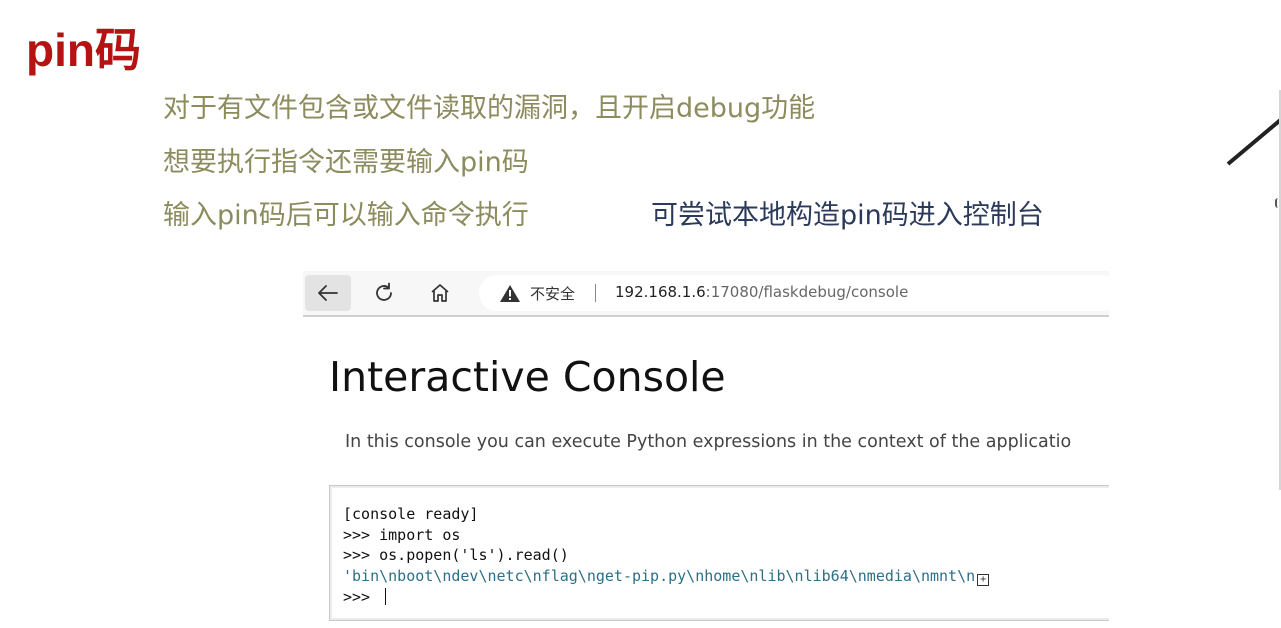  I want to click on annotation-line, so click(1253, 138).